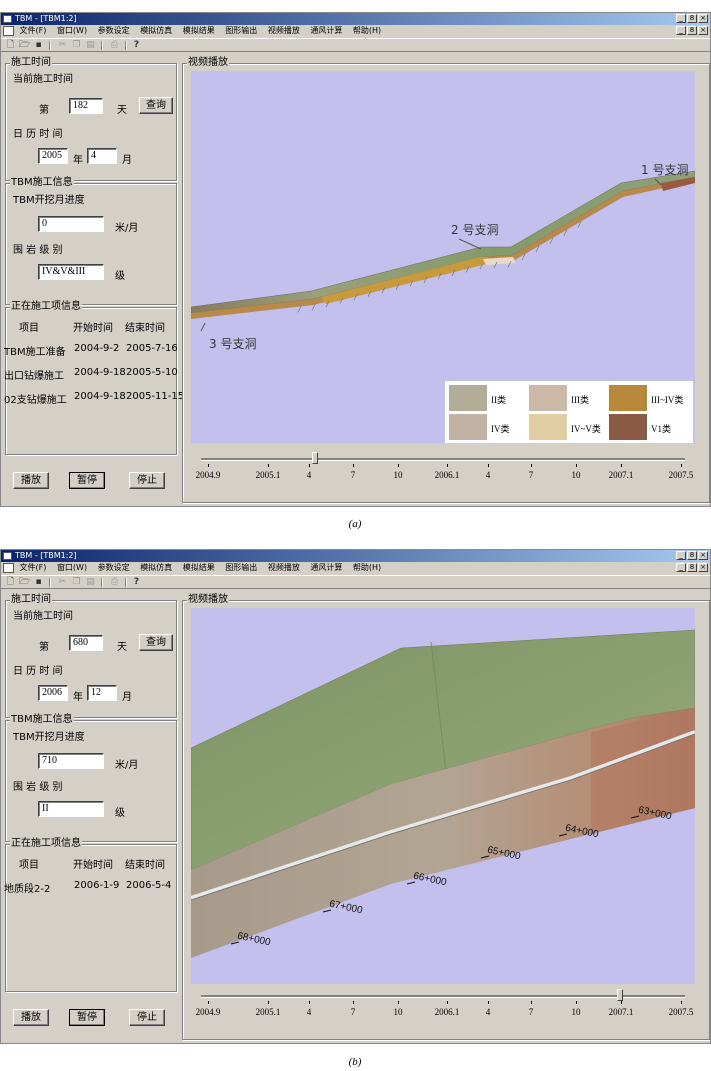  What do you see at coordinates (102, 693) in the screenshot?
I see `month-input: 12` at bounding box center [102, 693].